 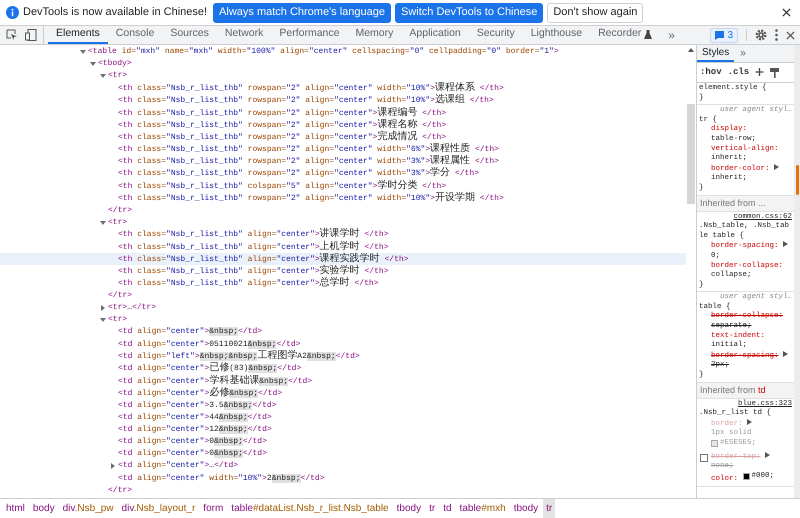 I want to click on panel-tab: Sources, so click(x=189, y=35).